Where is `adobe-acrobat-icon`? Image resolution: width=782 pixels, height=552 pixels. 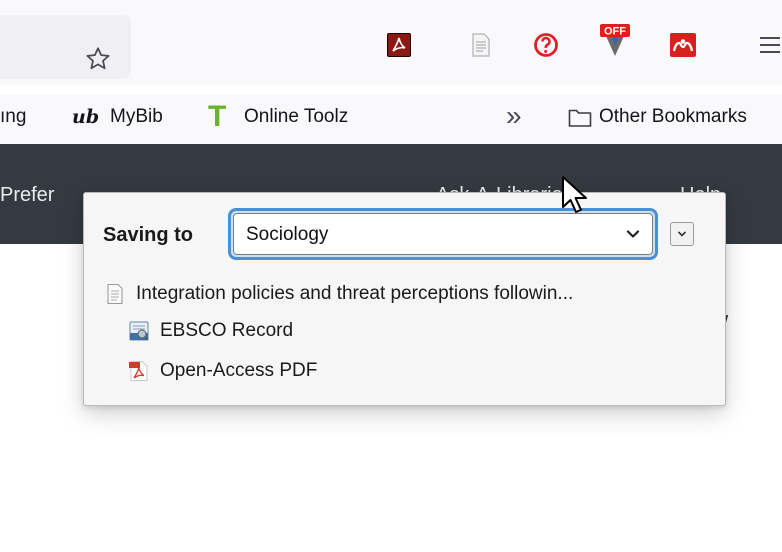 adobe-acrobat-icon is located at coordinates (399, 45).